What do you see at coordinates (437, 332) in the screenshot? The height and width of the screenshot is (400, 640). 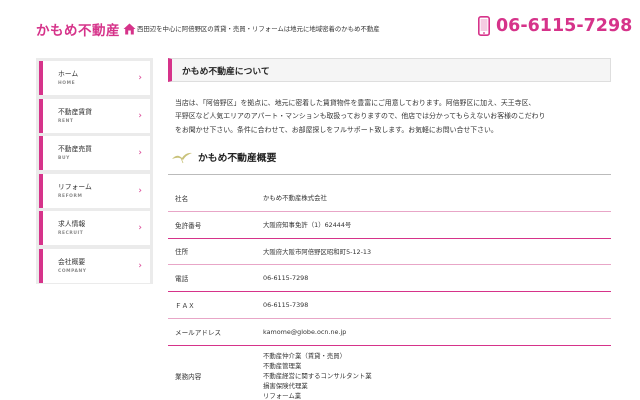 I see `row-value: kamome@globe.ocn.ne.jp` at bounding box center [437, 332].